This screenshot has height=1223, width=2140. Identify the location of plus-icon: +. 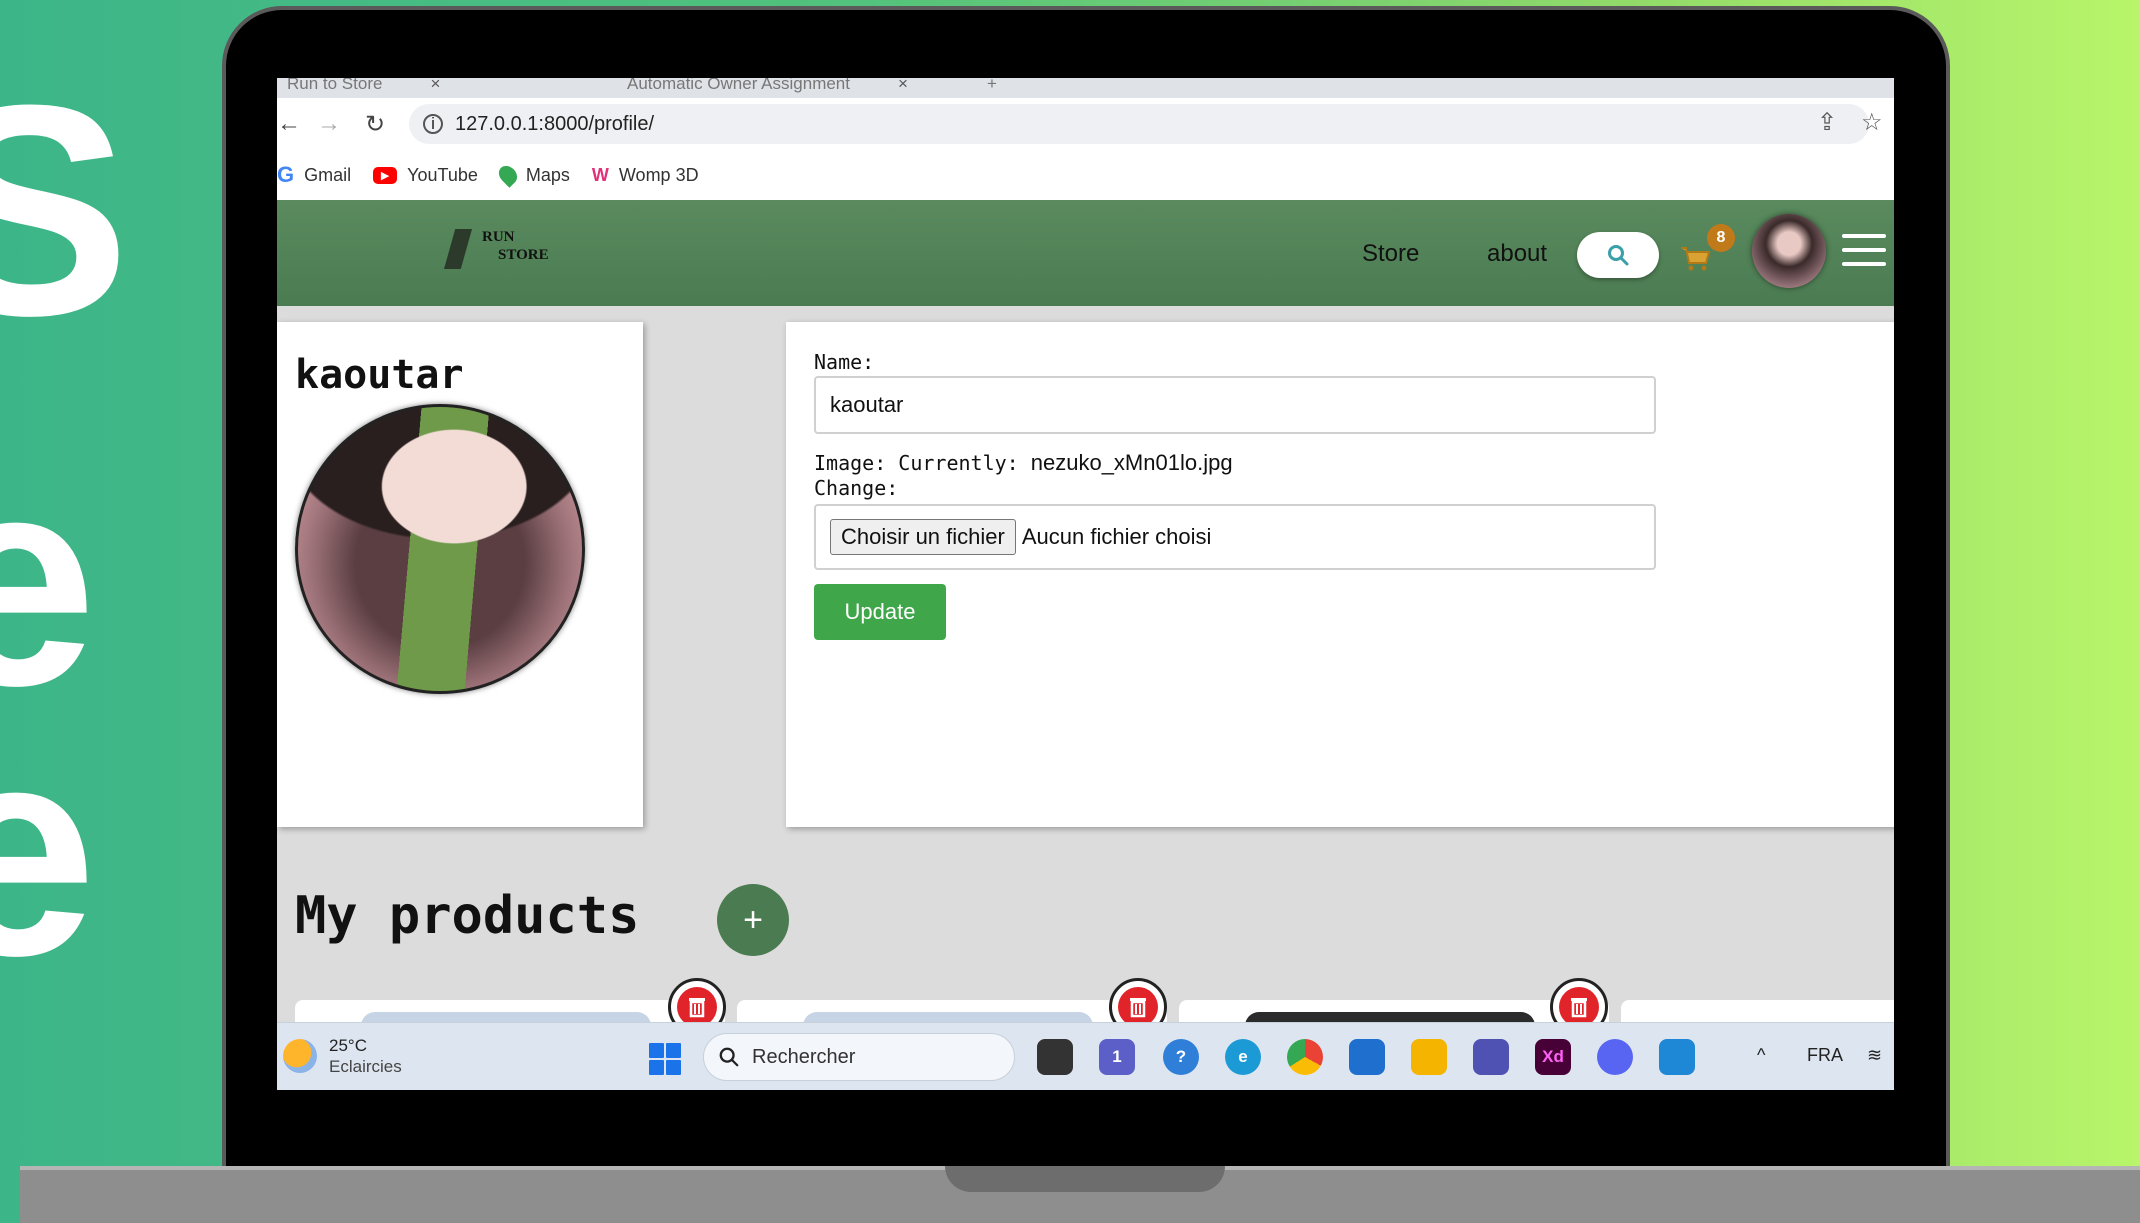
(992, 85).